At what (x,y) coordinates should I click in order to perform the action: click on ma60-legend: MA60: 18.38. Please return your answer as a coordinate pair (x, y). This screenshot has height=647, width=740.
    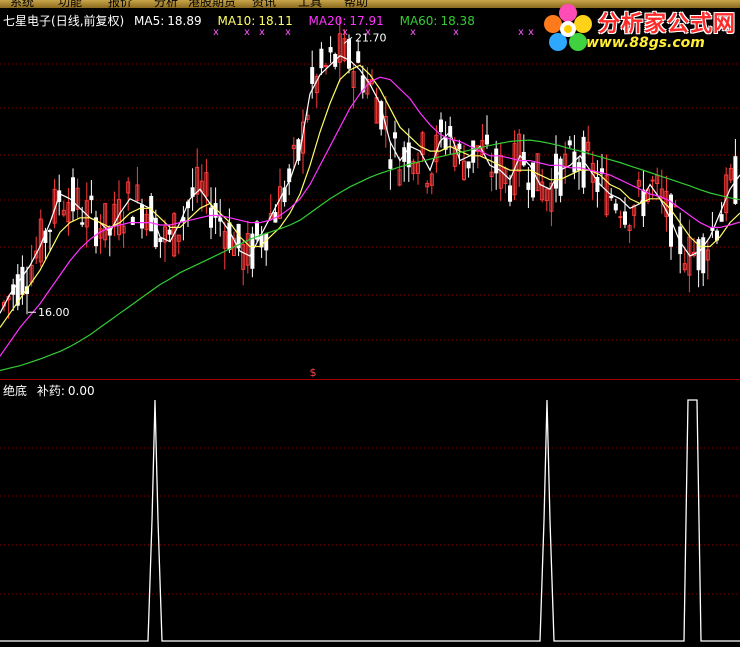
    Looking at the image, I should click on (440, 21).